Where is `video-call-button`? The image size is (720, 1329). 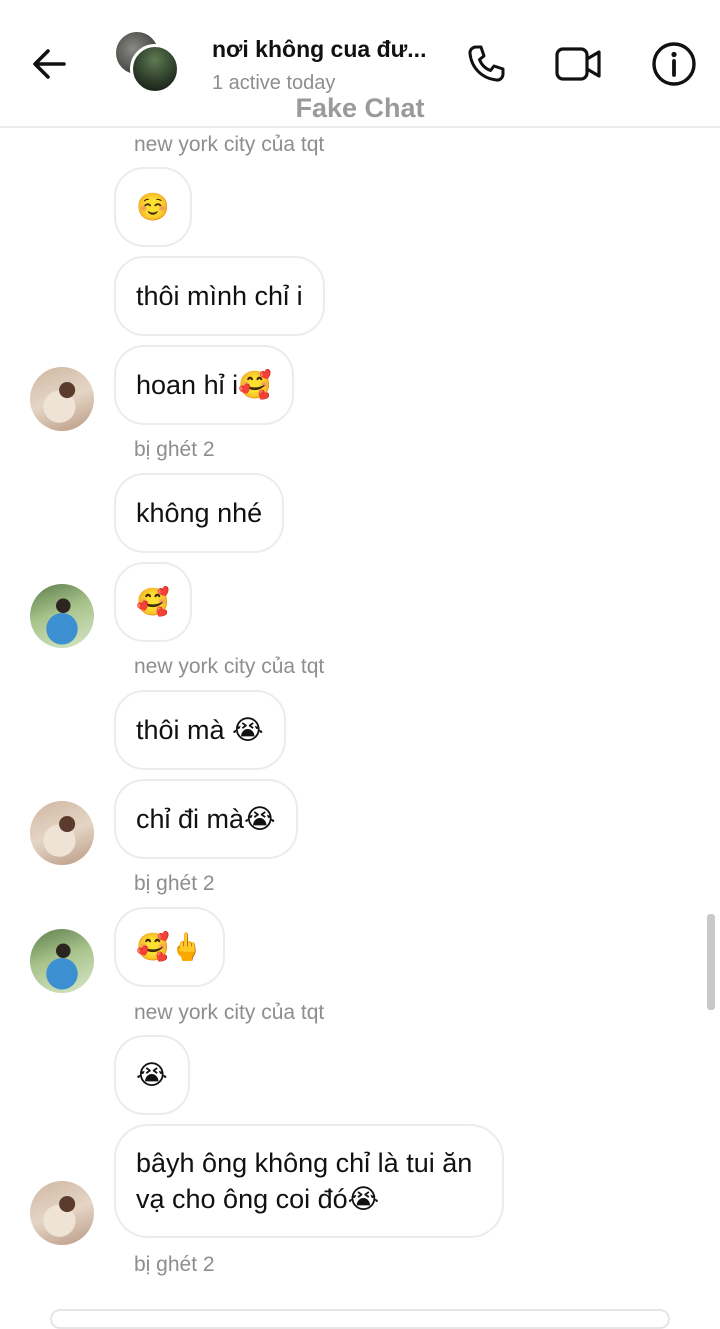
video-call-button is located at coordinates (578, 64).